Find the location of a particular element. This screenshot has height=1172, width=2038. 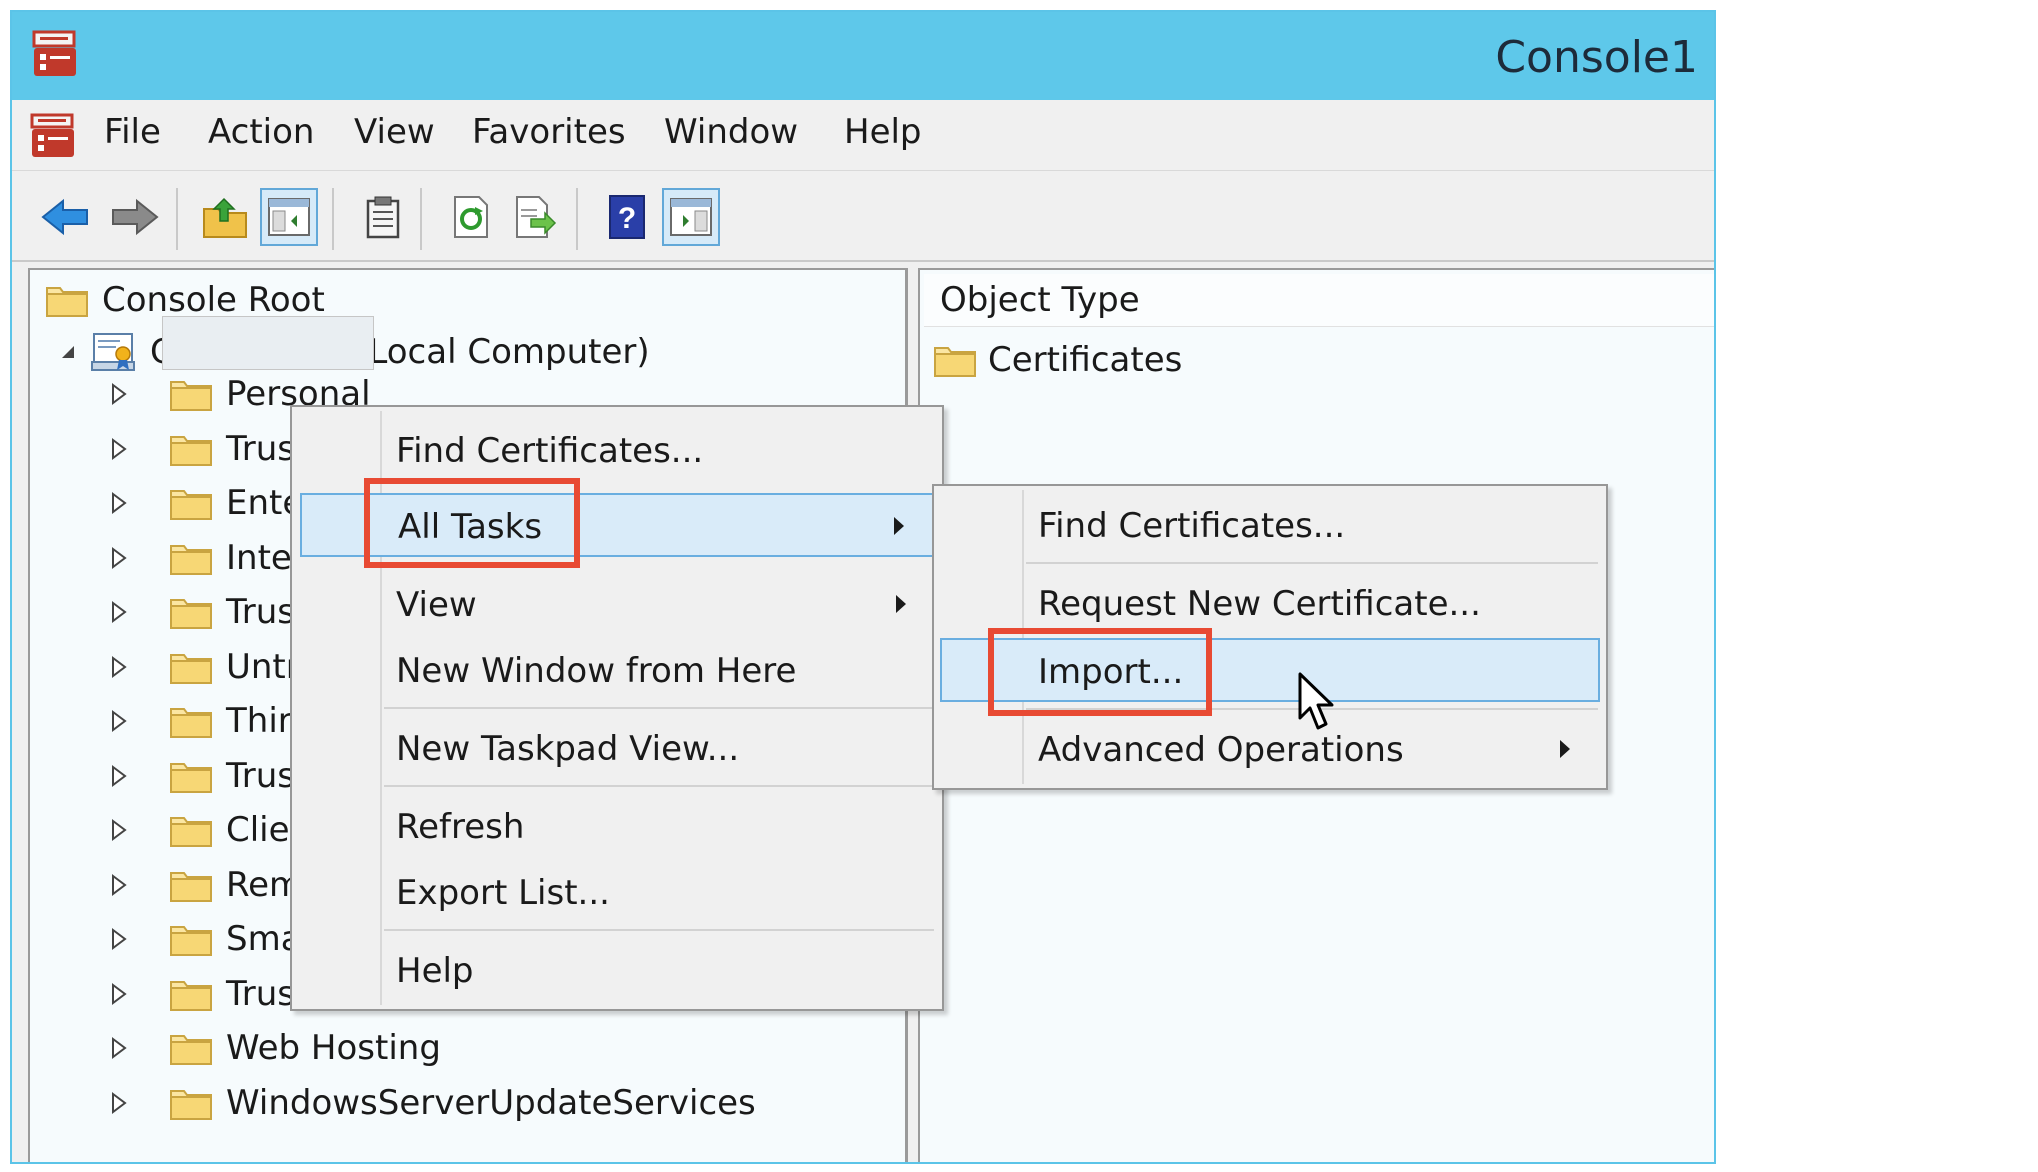

column-header-label: Object Type is located at coordinates (1040, 300).